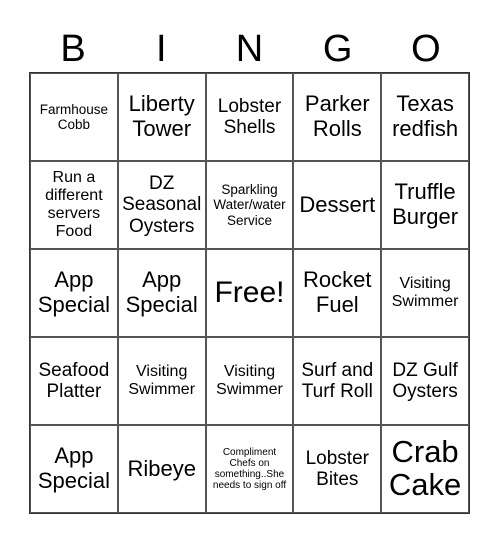 The image size is (500, 544). What do you see at coordinates (249, 205) in the screenshot?
I see `bingo-cell: Sparkling Water/water Service` at bounding box center [249, 205].